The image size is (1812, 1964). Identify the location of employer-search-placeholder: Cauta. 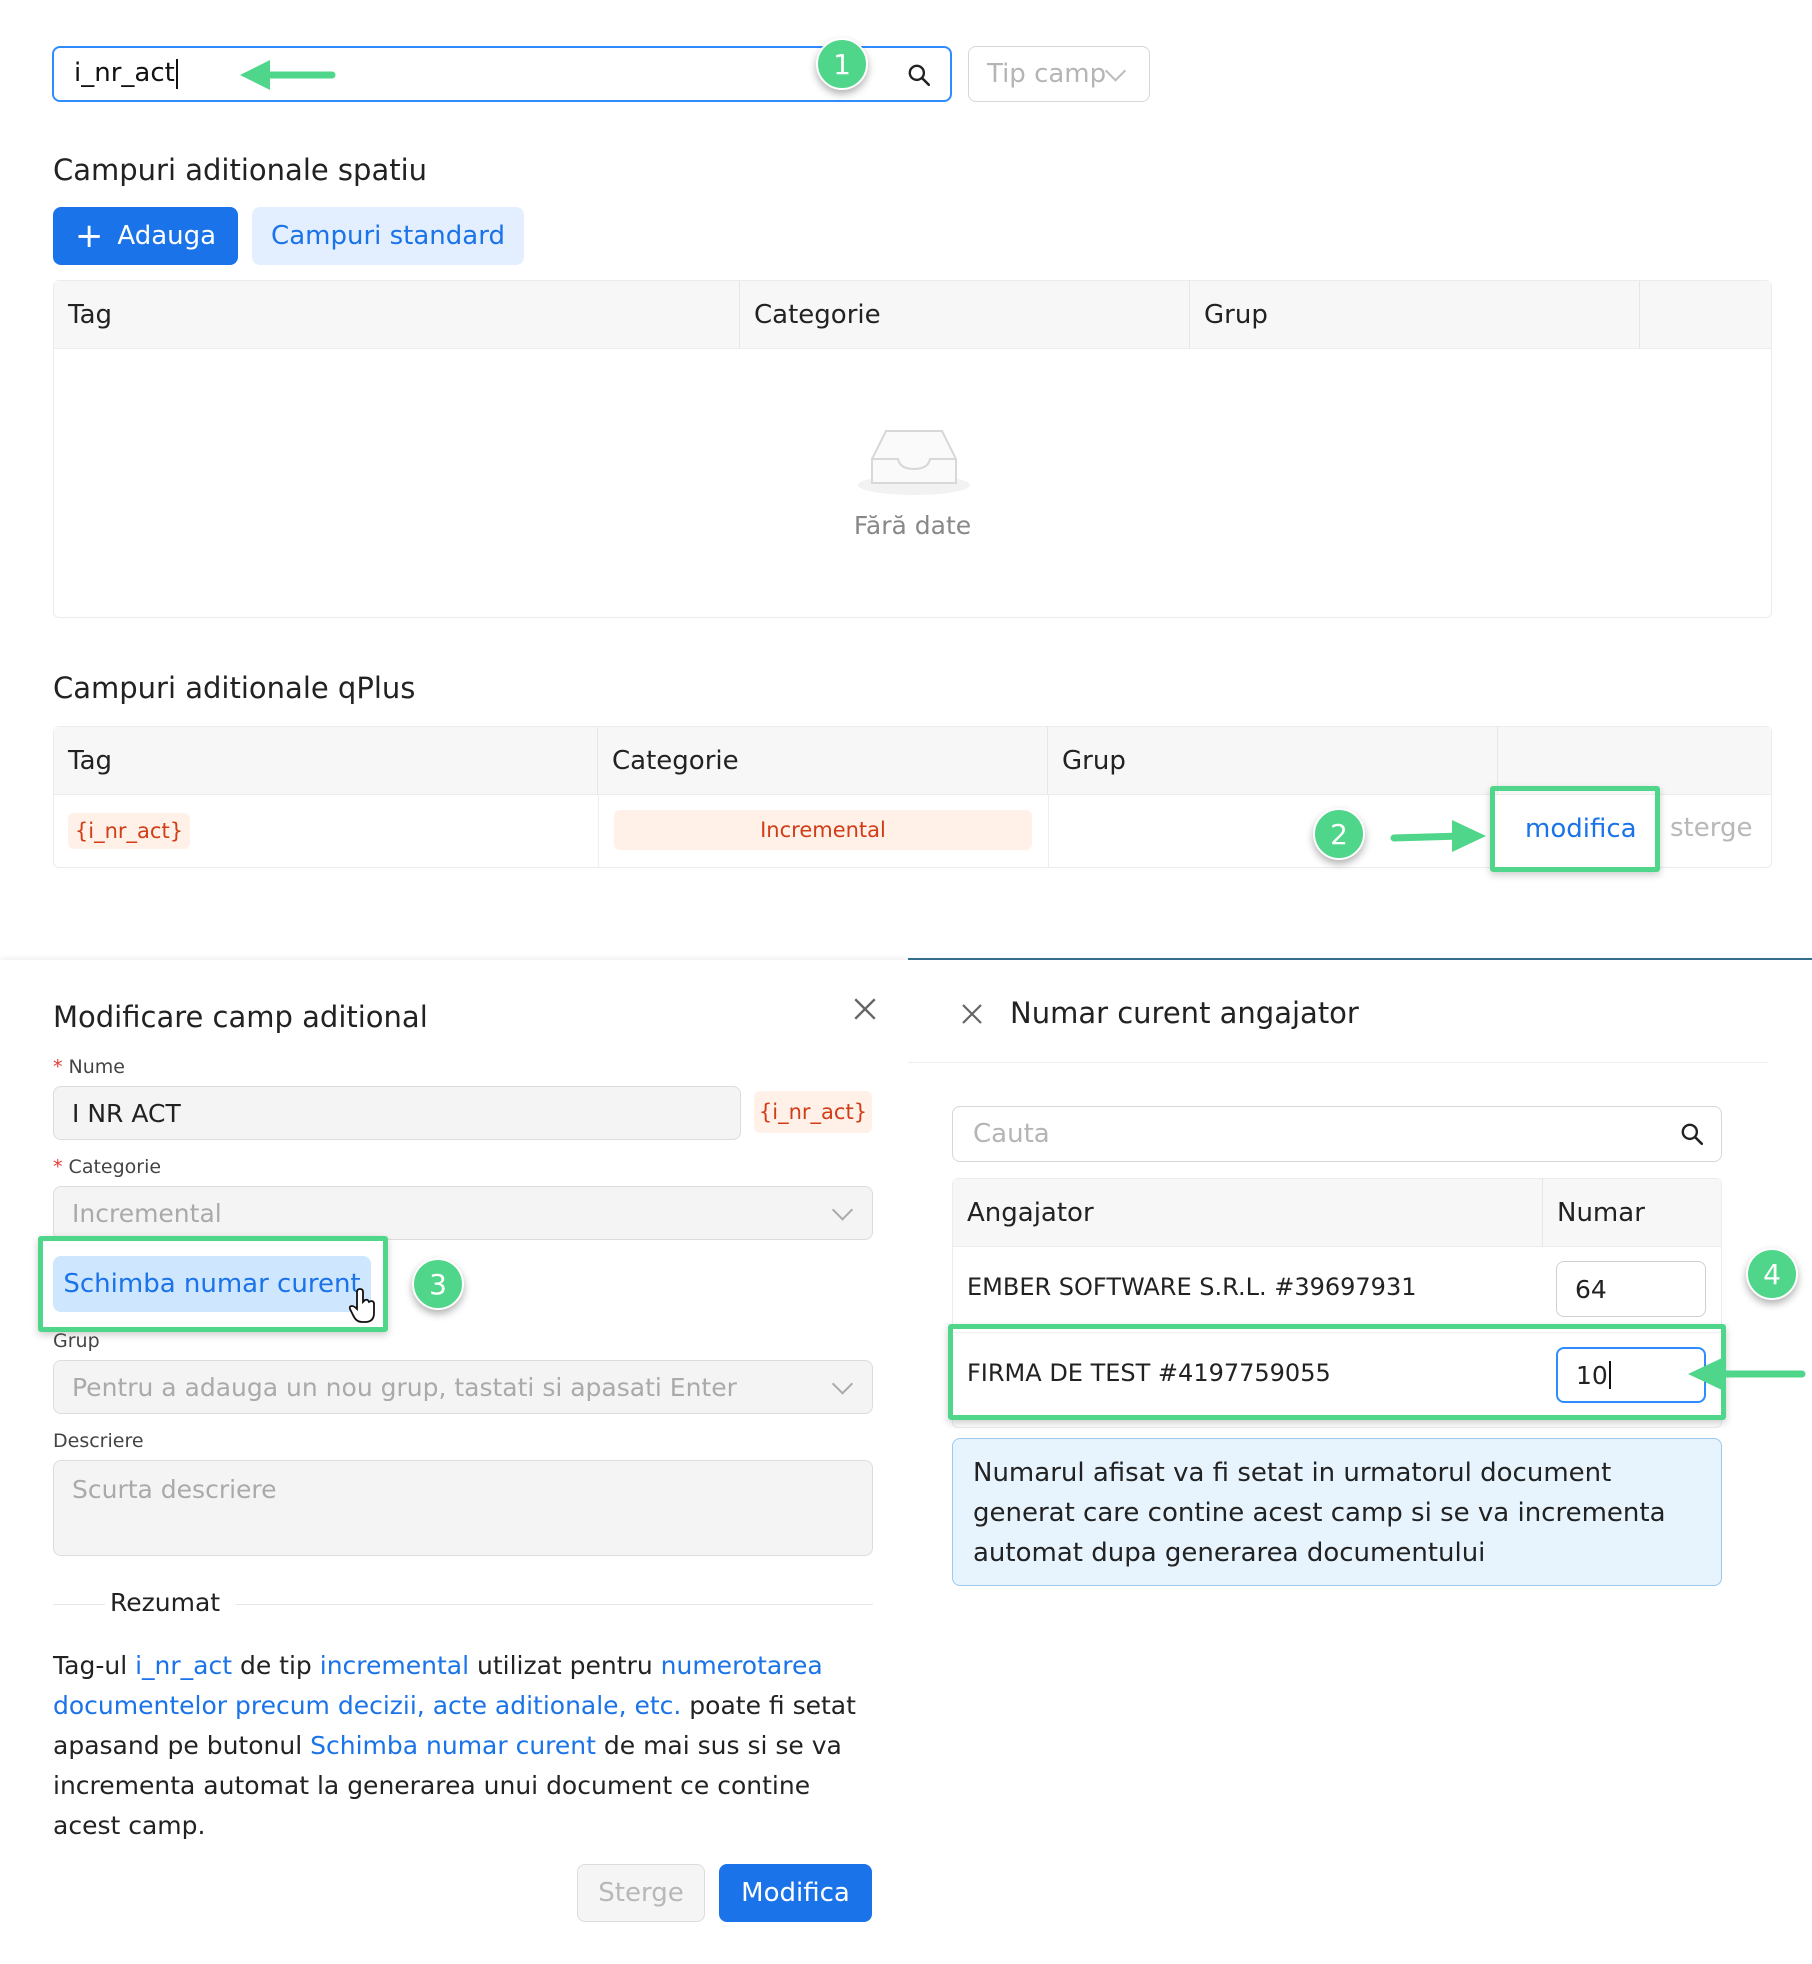
(1011, 1134).